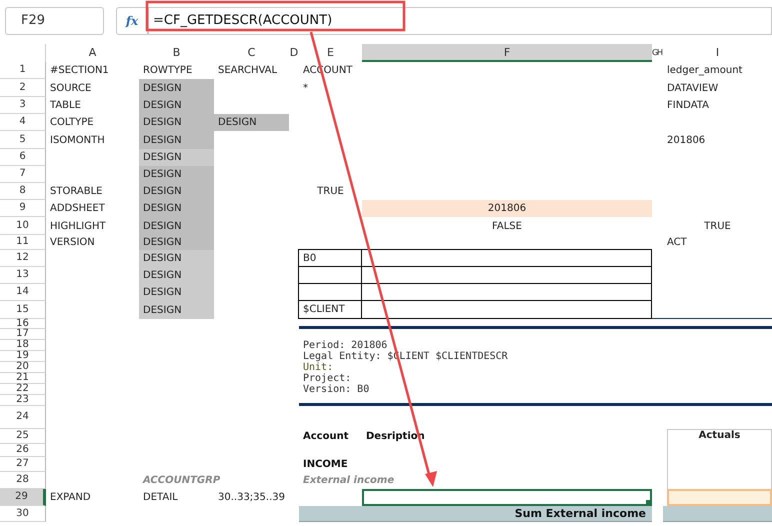 This screenshot has height=526, width=772. Describe the element at coordinates (330, 309) in the screenshot. I see `table-cell: $CLIENT` at that location.